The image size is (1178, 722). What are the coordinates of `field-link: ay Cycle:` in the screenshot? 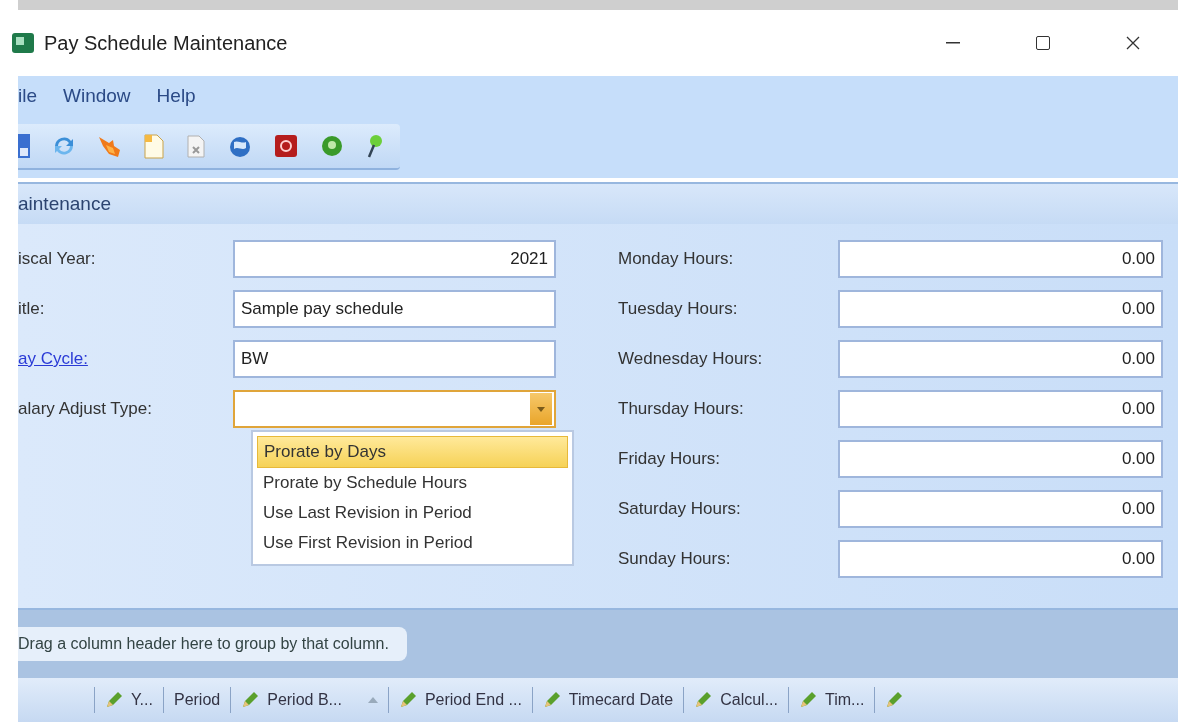 It's located at (125, 359).